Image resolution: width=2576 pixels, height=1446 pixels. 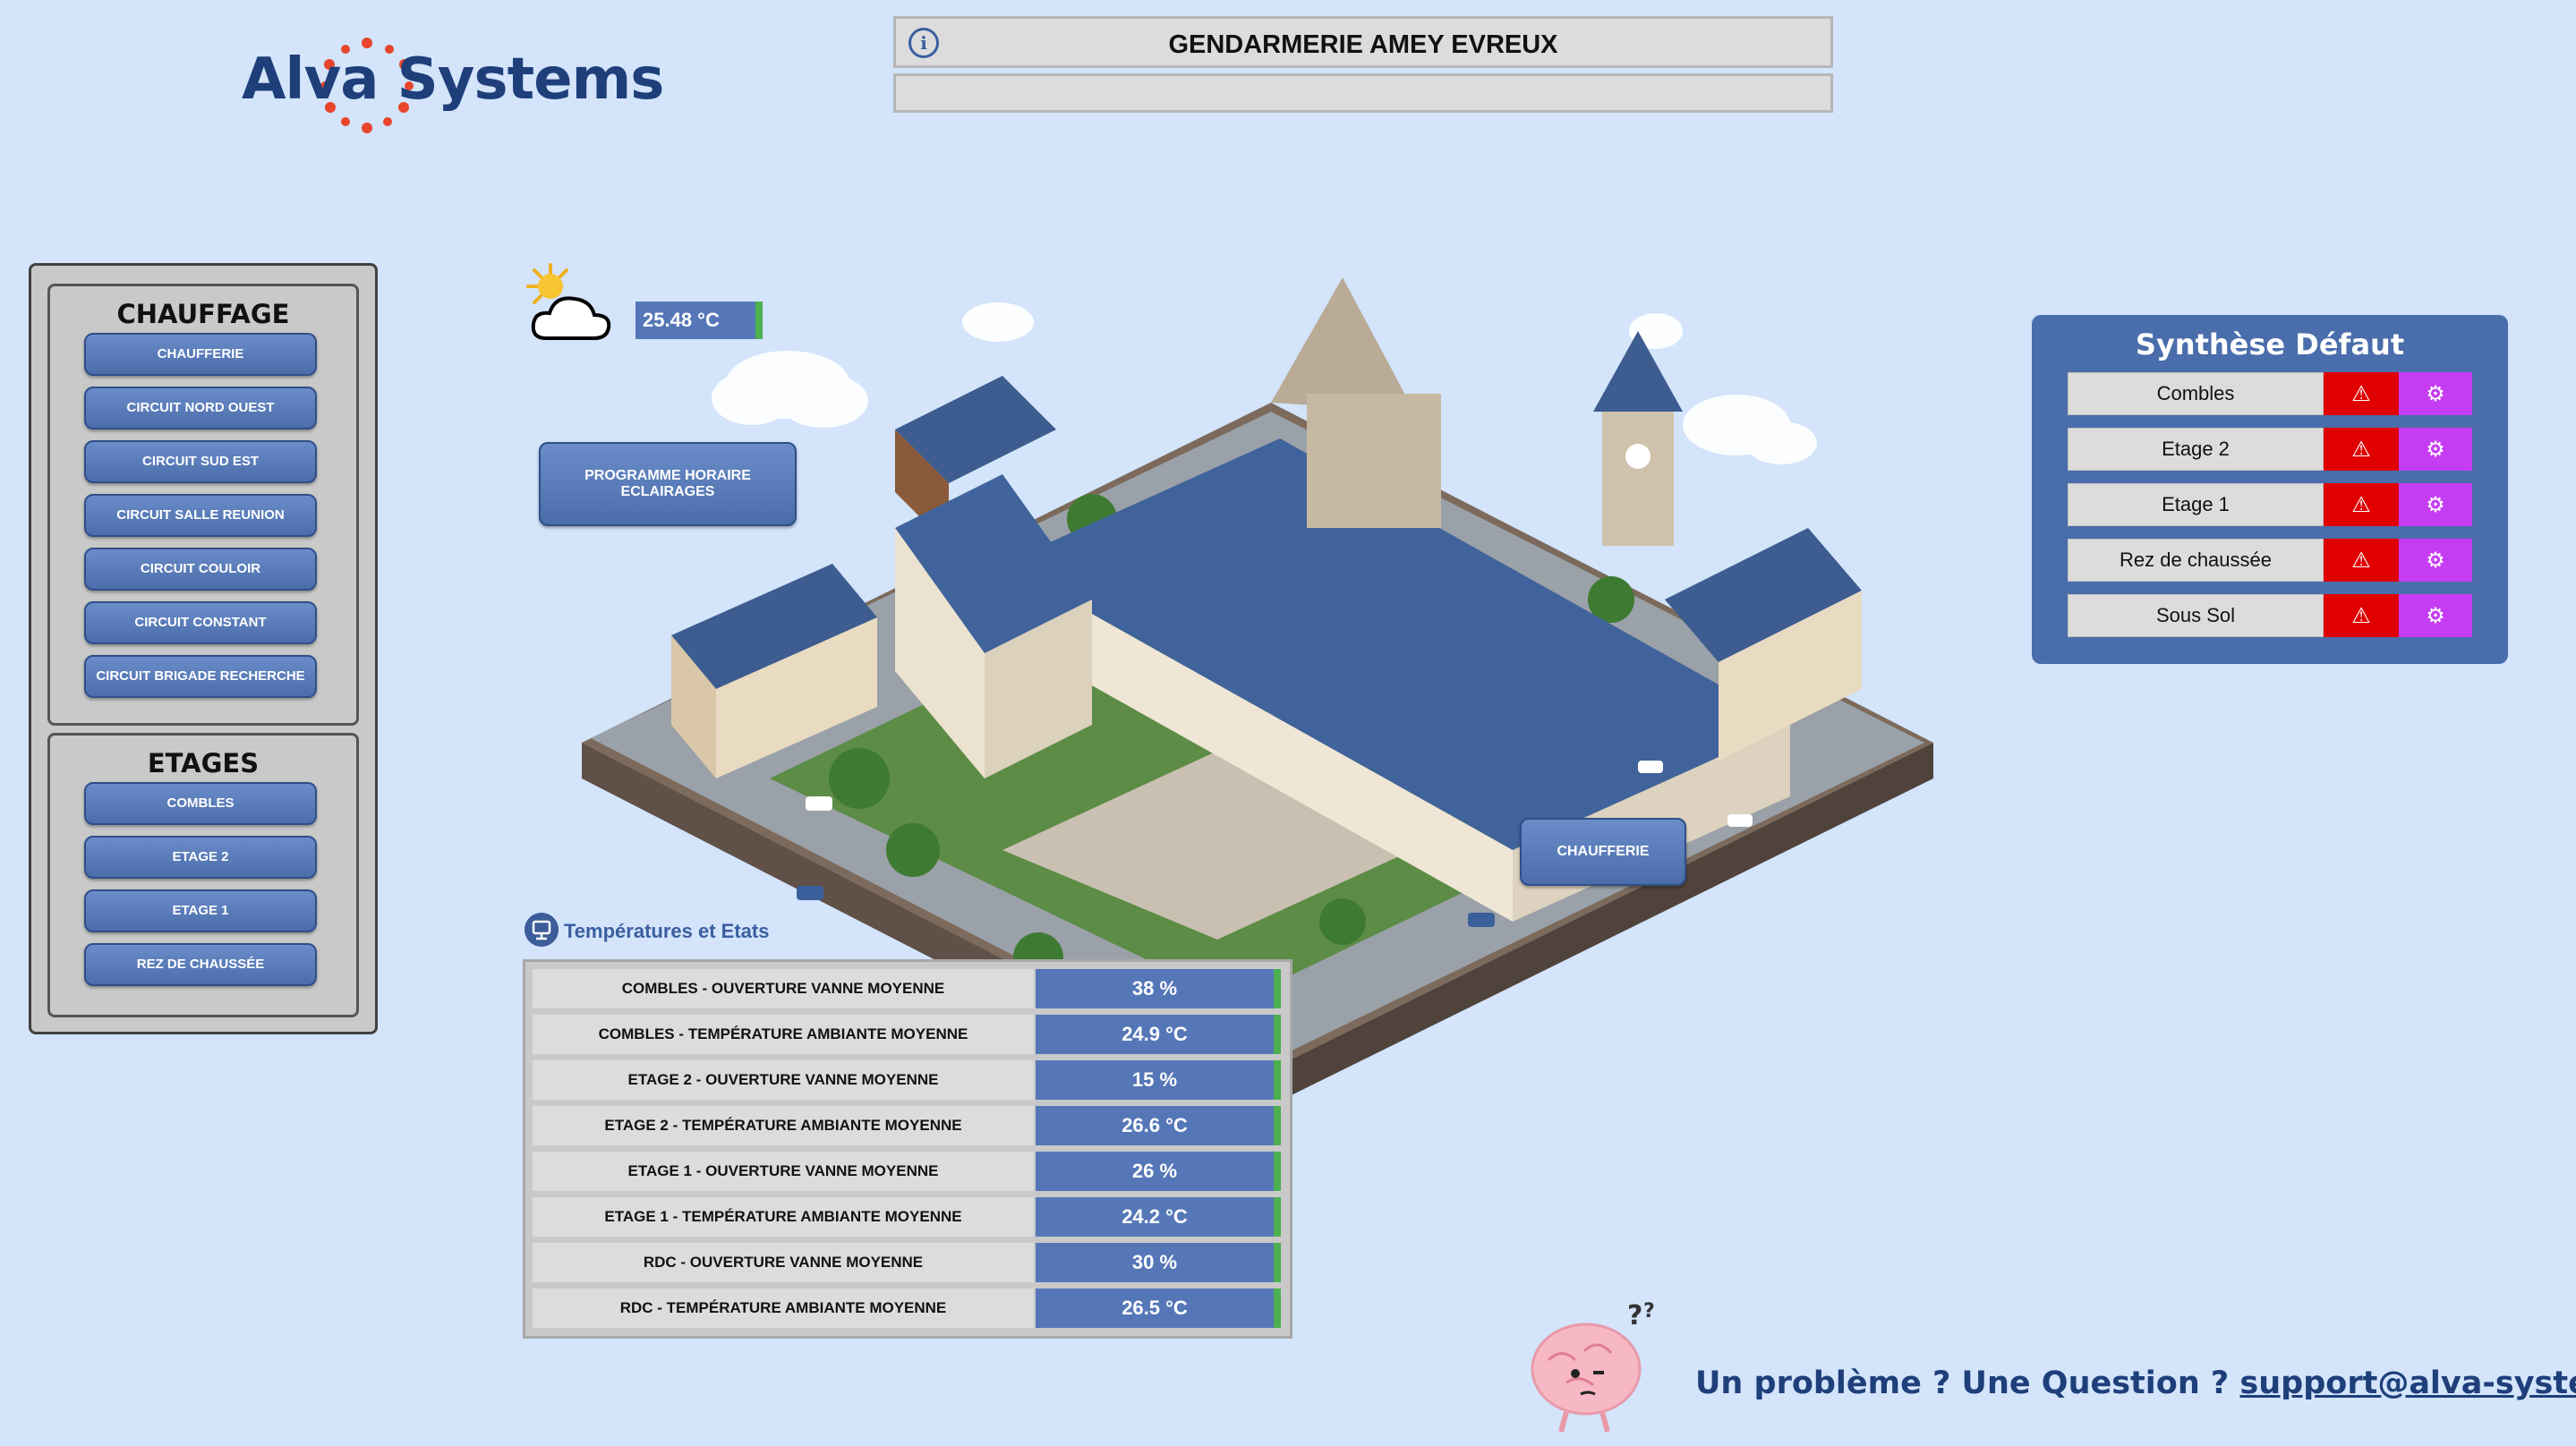 What do you see at coordinates (2270, 344) in the screenshot?
I see `synthese-title: Synthèse Défaut` at bounding box center [2270, 344].